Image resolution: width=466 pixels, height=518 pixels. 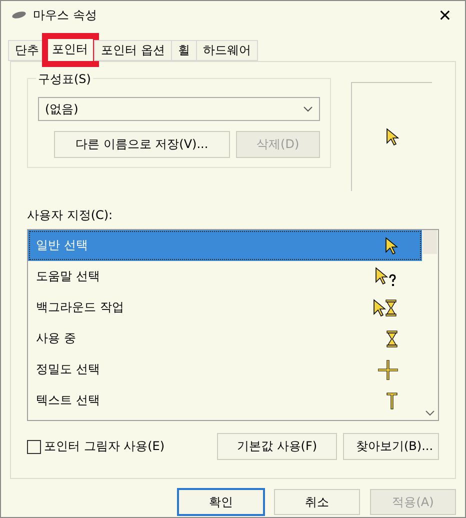 I want to click on scheme-dropdown: (없음), so click(x=179, y=109).